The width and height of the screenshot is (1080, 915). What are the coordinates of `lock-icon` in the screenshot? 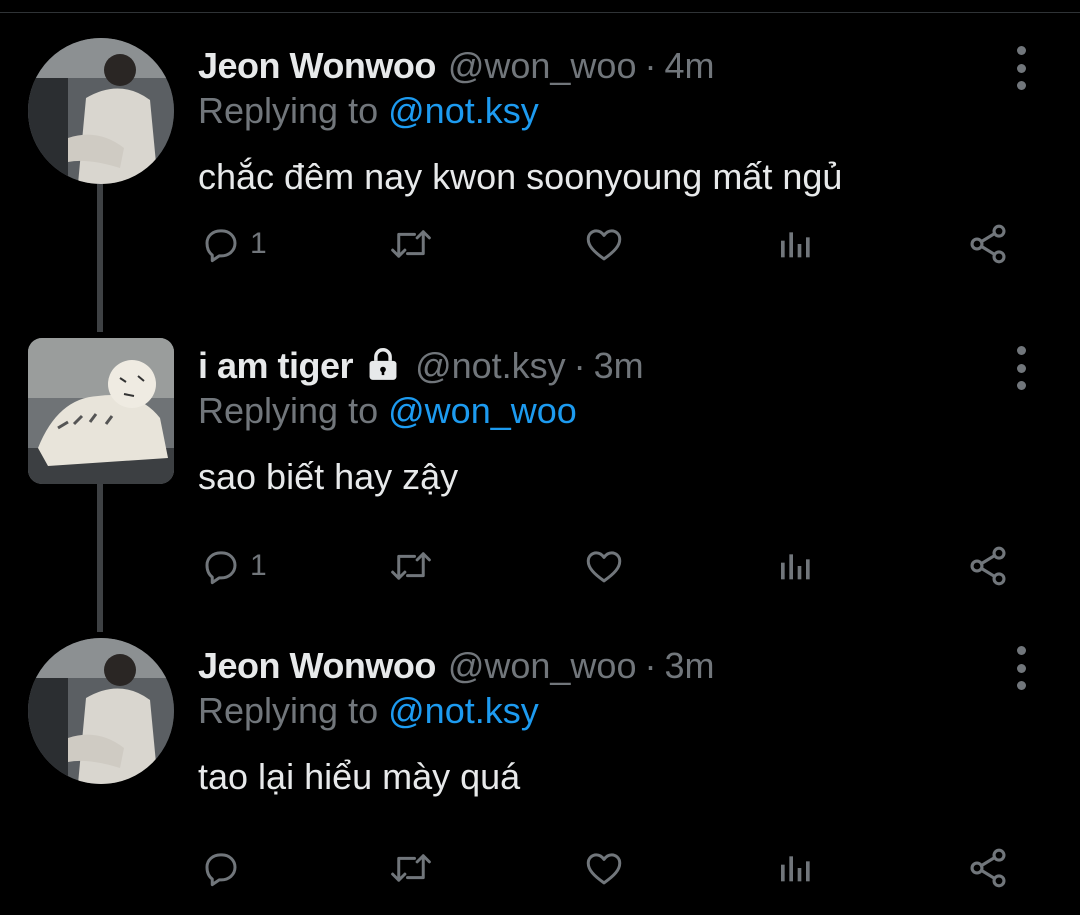 It's located at (383, 366).